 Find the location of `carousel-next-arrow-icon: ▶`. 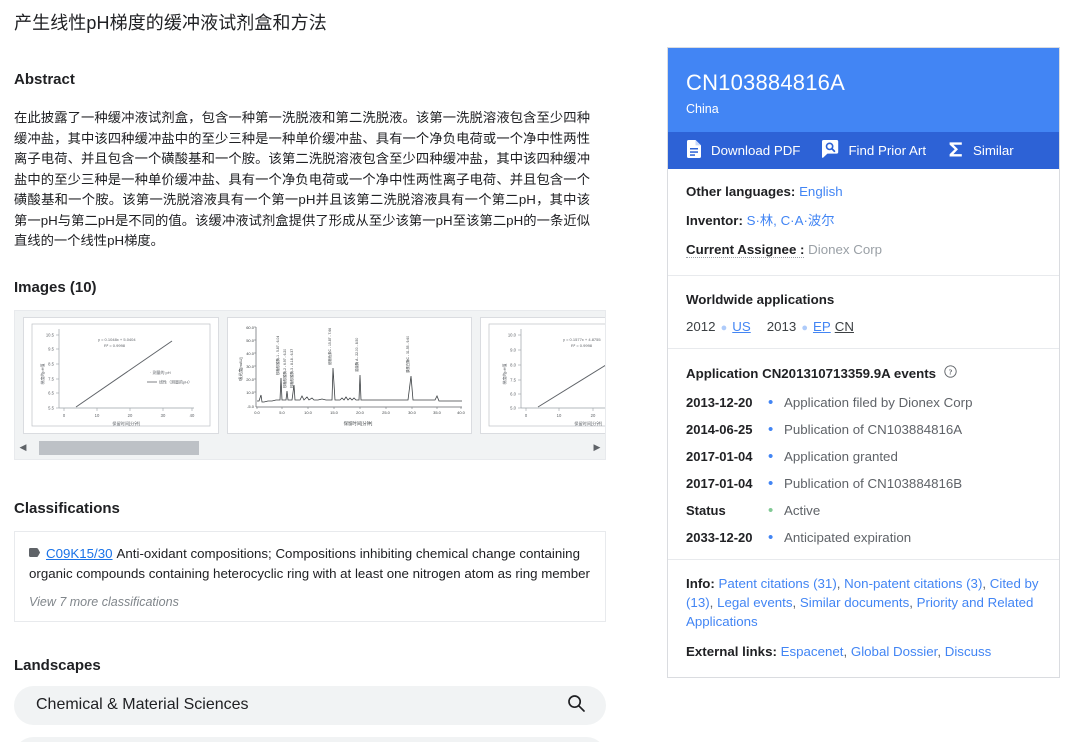

carousel-next-arrow-icon: ▶ is located at coordinates (597, 447).